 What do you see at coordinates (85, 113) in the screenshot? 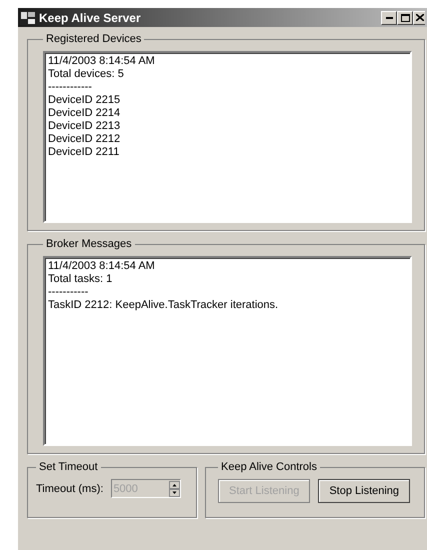
I see `list-item: DeviceID 2214` at bounding box center [85, 113].